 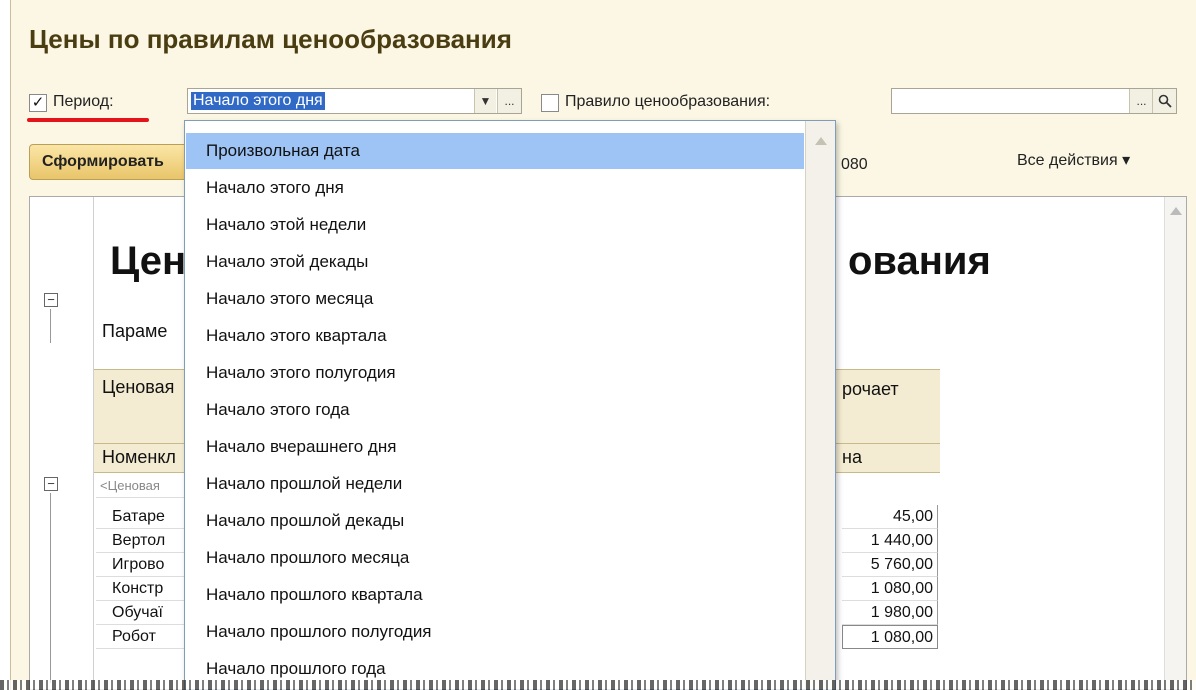 I want to click on dropdown-item: Начало прошлого месяца, so click(x=495, y=558).